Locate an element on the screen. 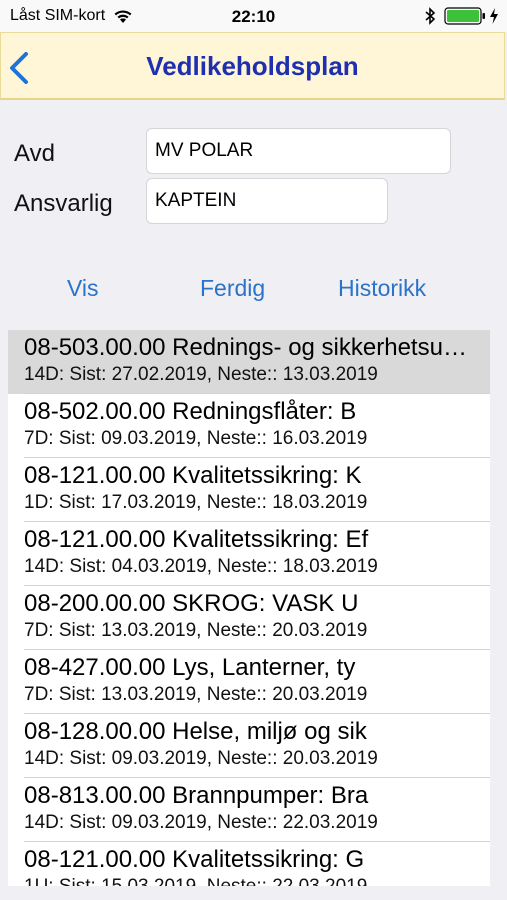 This screenshot has height=900, width=507. ansvarlig-field: KAPTEIN is located at coordinates (267, 201).